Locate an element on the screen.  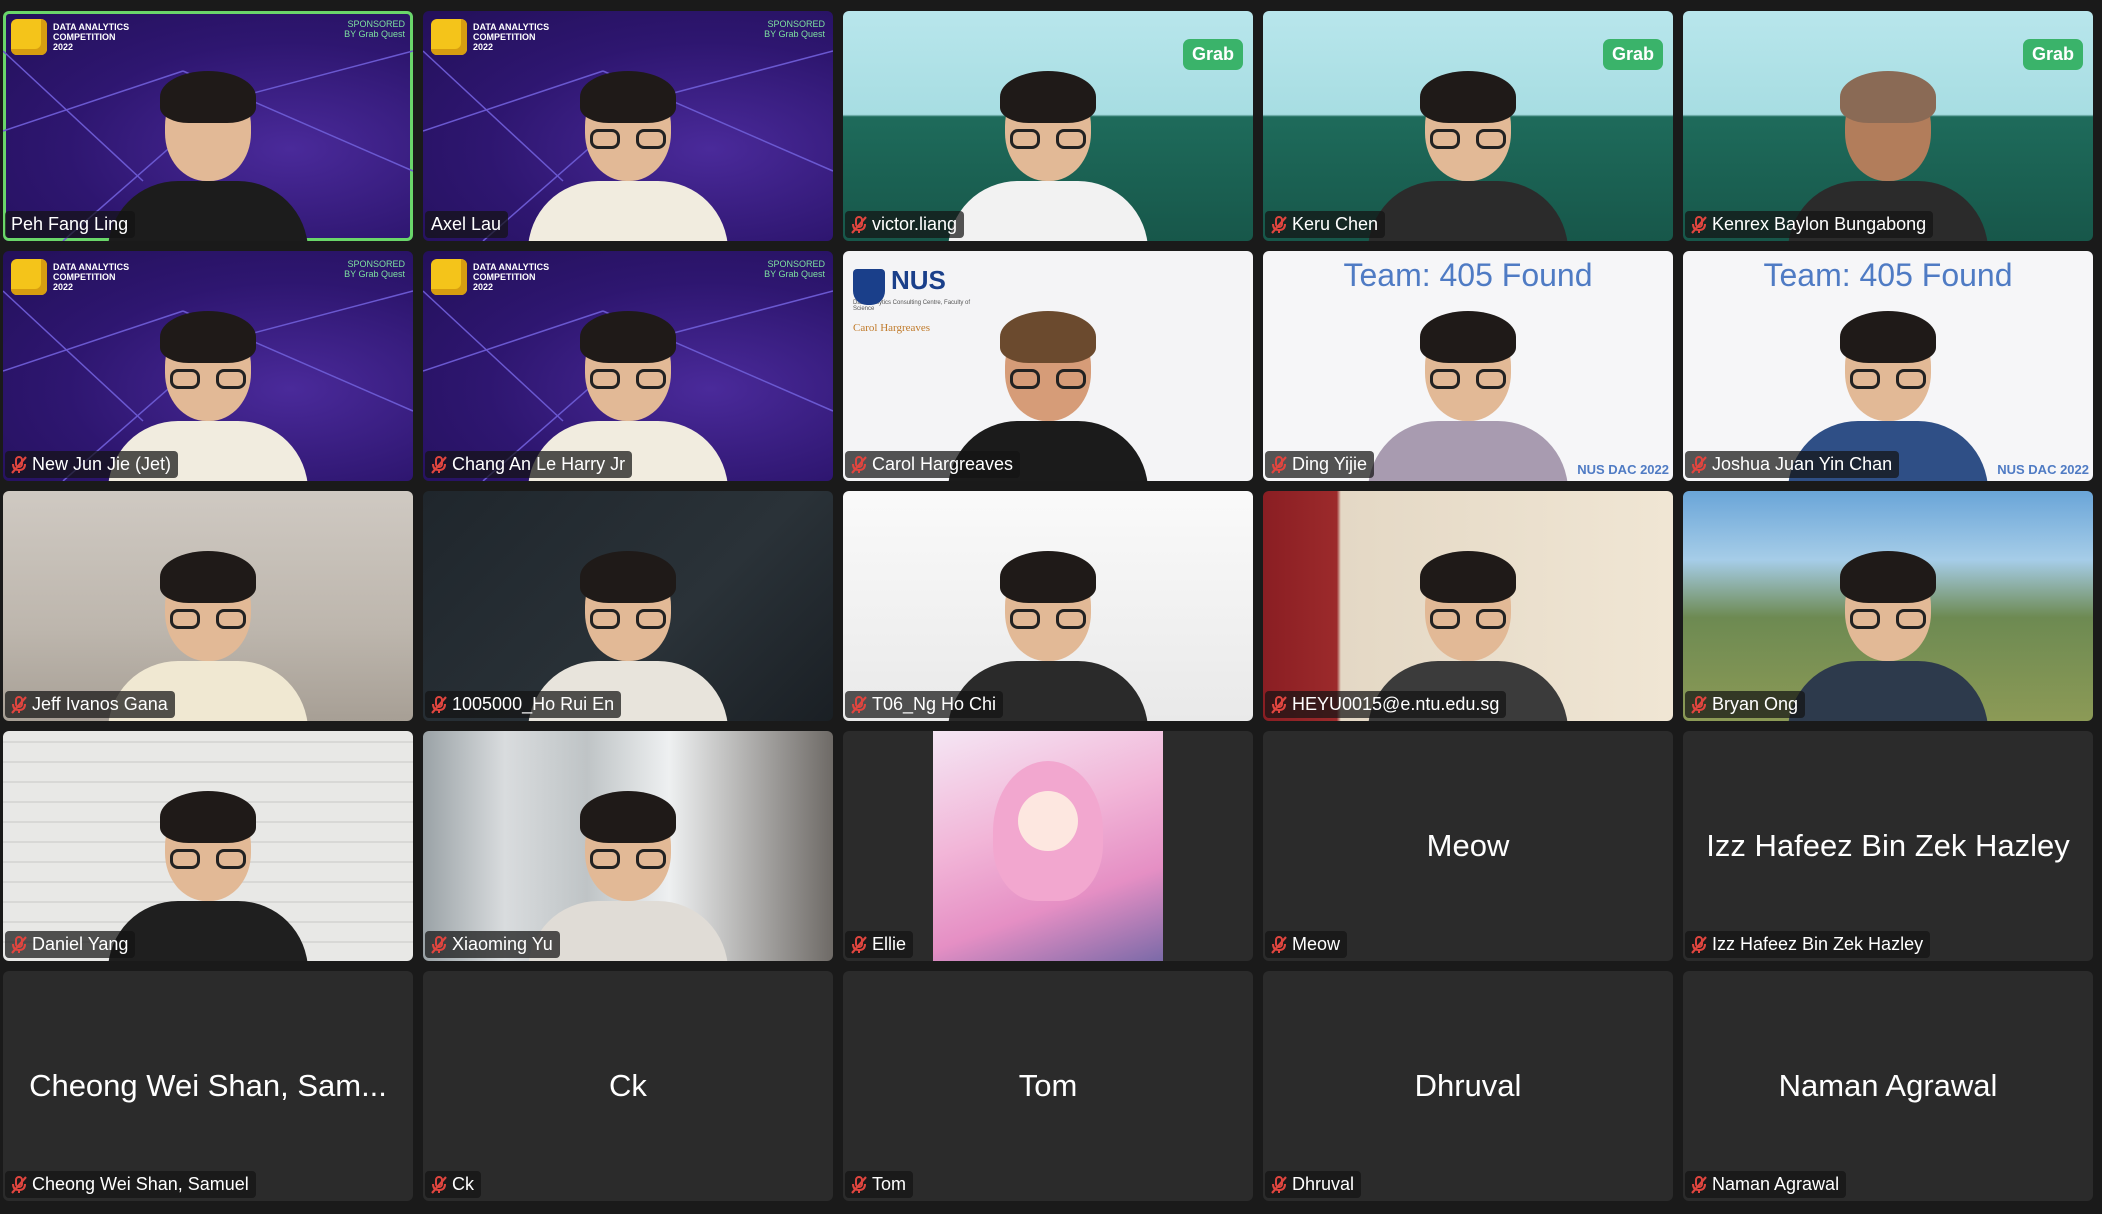
participant-tile: Grab Keru Chen is located at coordinates (1468, 126).